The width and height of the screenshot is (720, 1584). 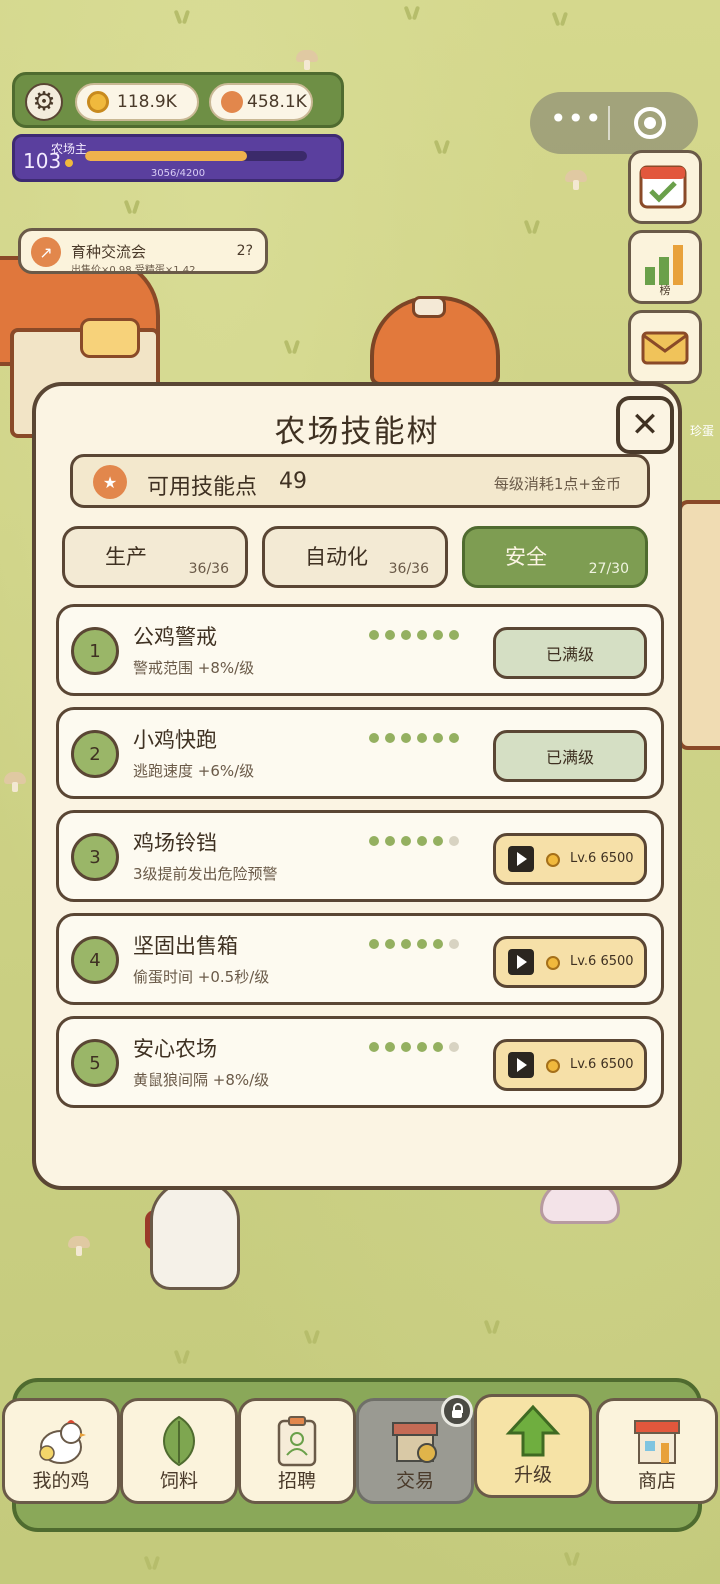 I want to click on skill-points-bar: ★ 可用技能点 49 每级消耗1点+金币, so click(x=360, y=481).